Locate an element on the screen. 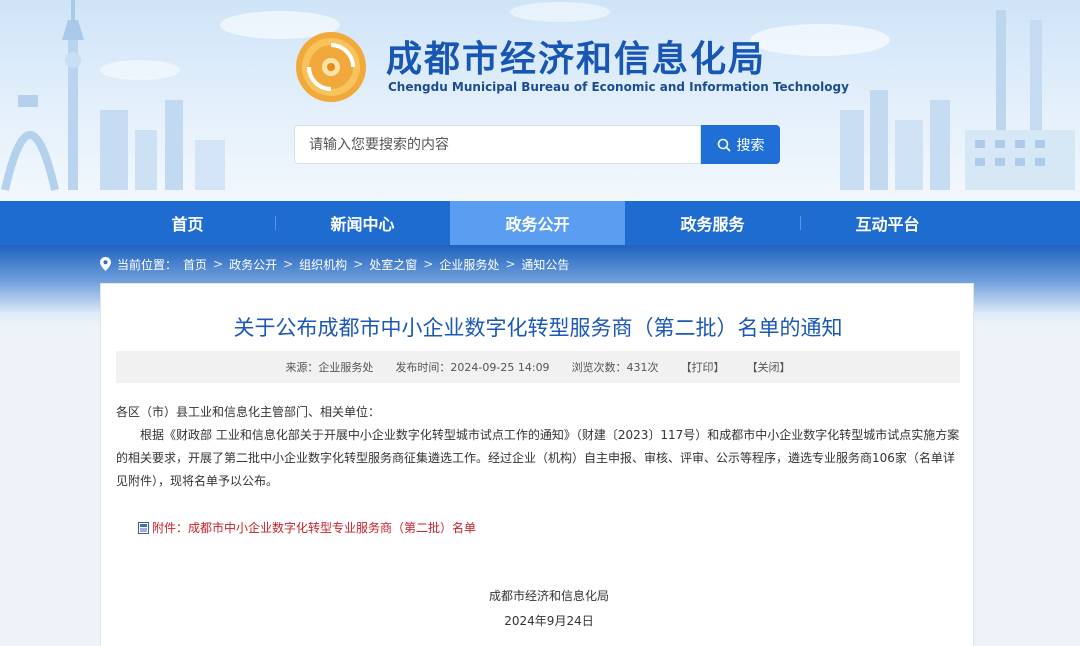  article-title: 关于公布成都市中小企业数字化转型服务商（第二批）名单的通知 is located at coordinates (538, 328).